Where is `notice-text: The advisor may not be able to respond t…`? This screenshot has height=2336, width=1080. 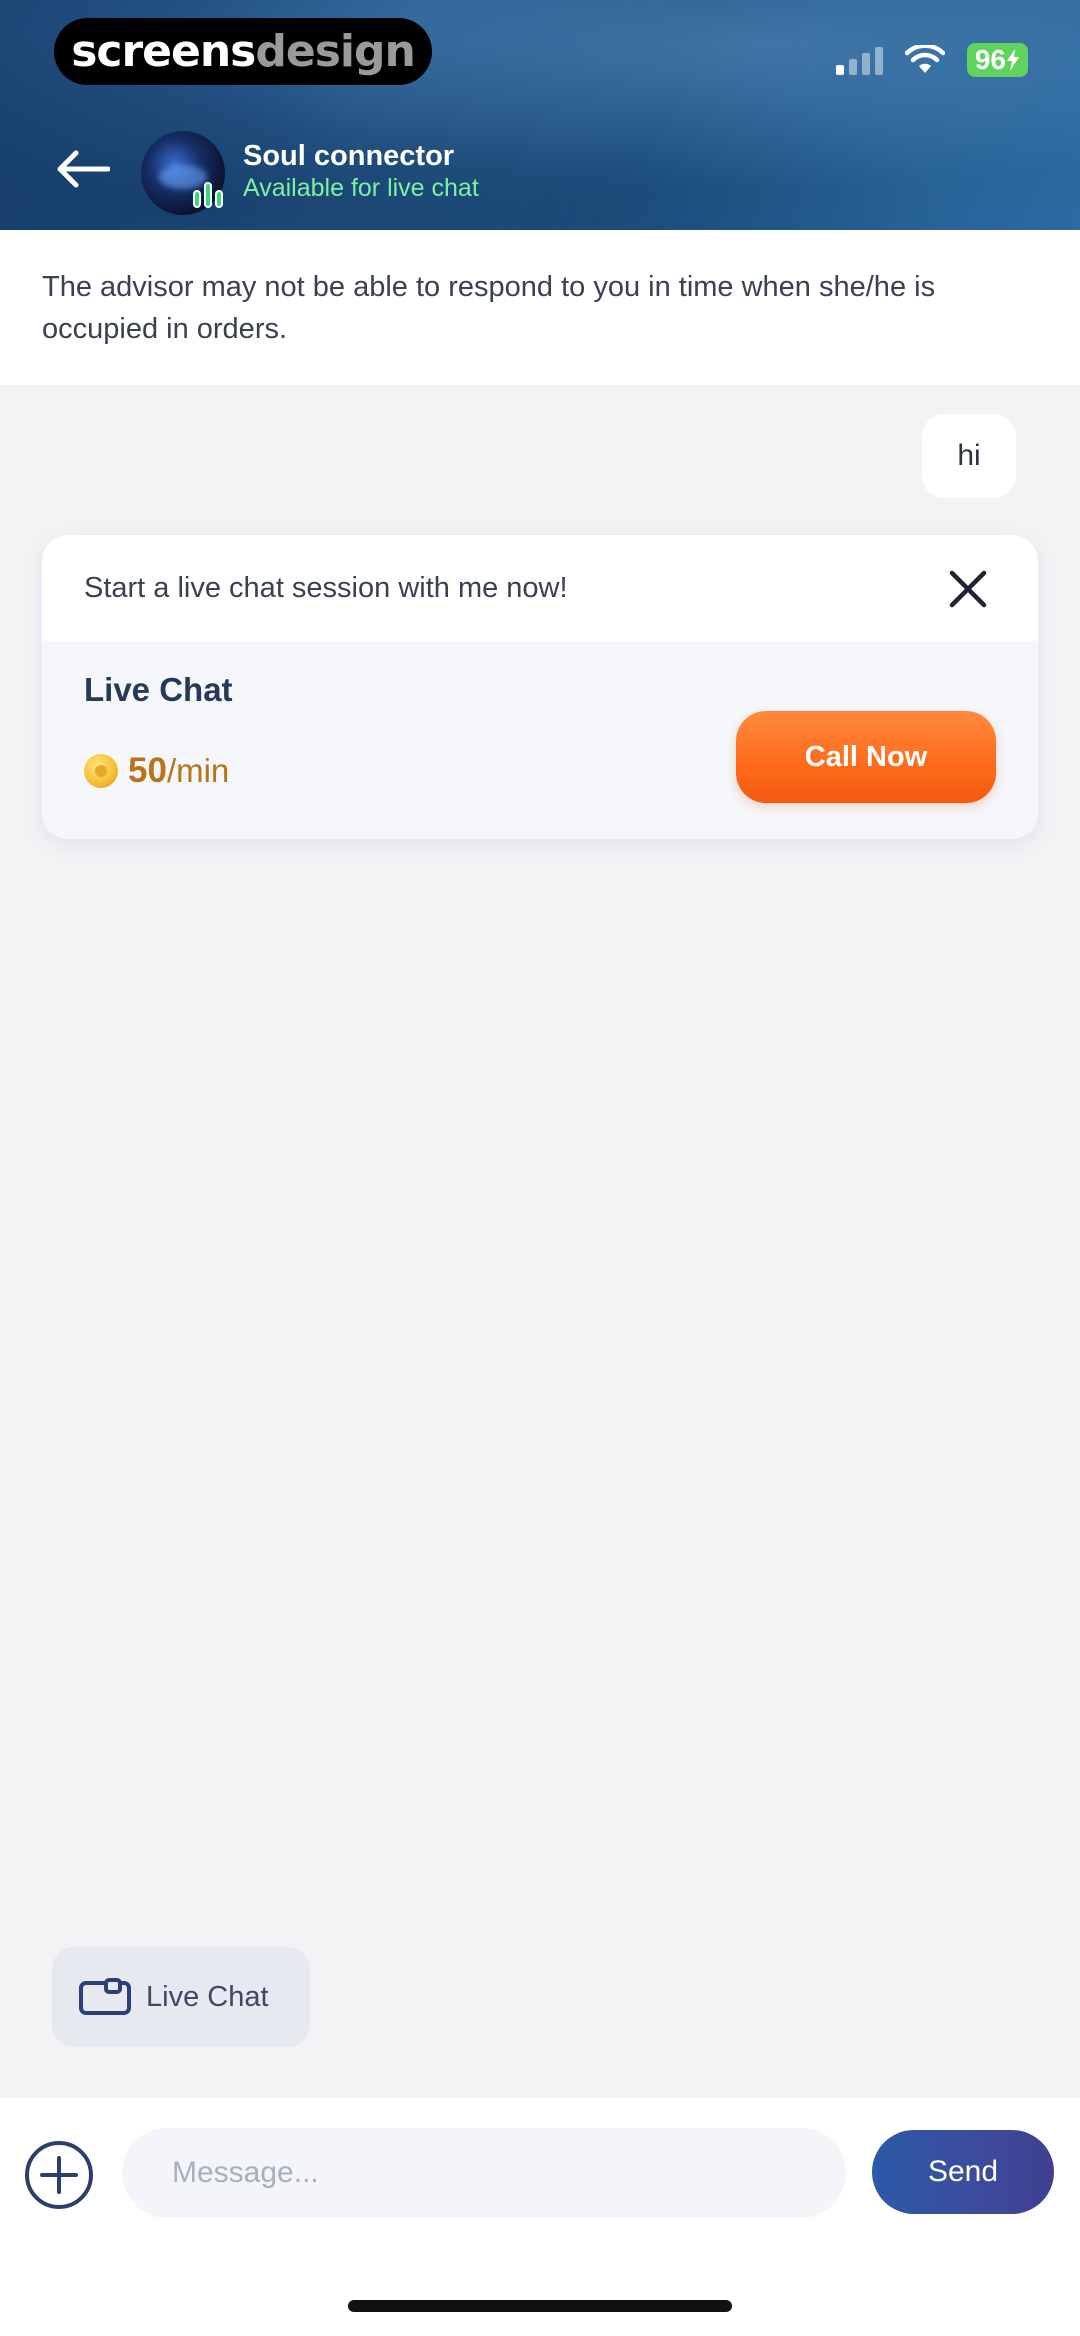
notice-text: The advisor may not be able to respond t… is located at coordinates (489, 308).